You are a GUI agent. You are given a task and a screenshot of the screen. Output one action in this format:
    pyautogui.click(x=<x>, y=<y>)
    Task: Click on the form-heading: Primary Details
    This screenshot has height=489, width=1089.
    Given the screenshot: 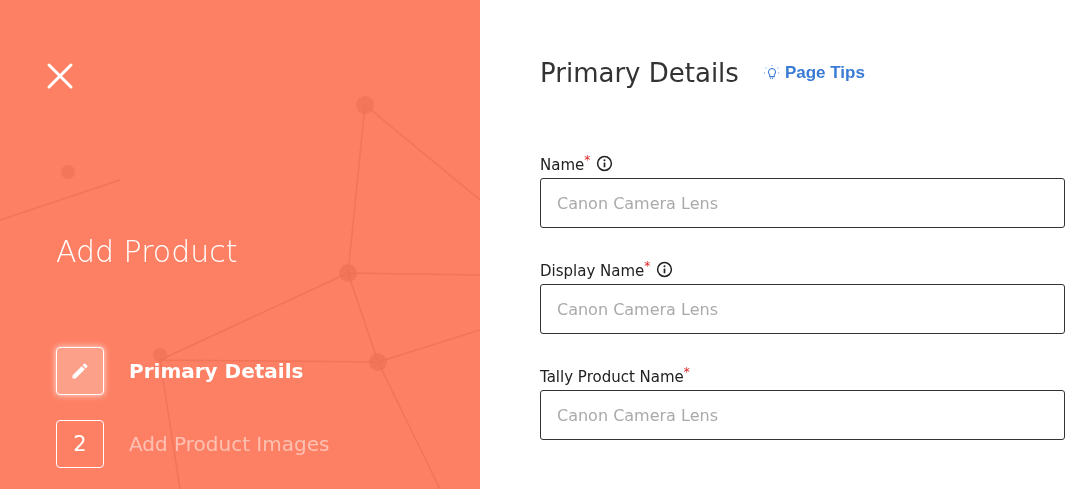 What is the action you would take?
    pyautogui.click(x=639, y=73)
    